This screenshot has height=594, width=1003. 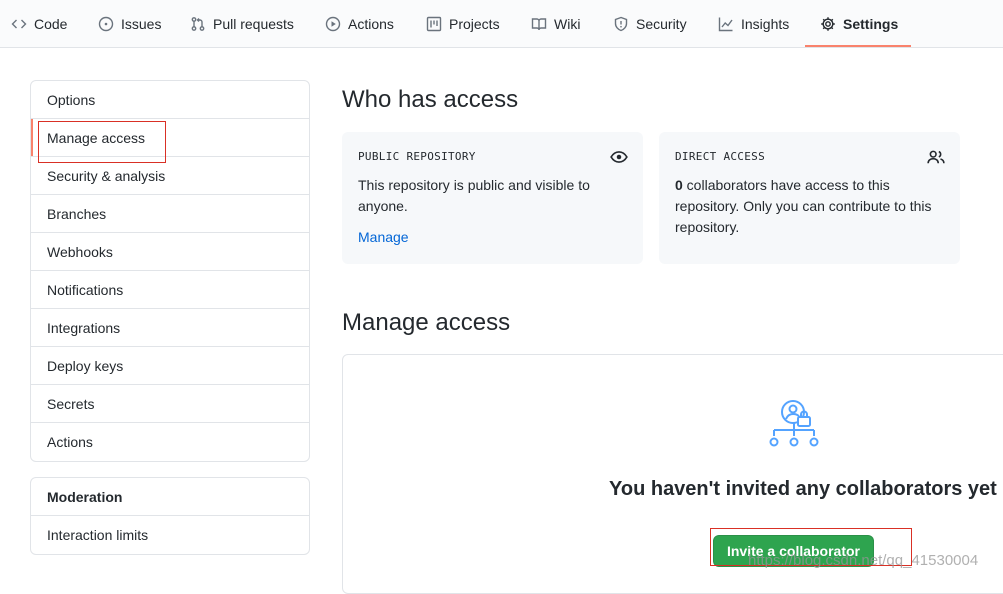 I want to click on tab-code: Code, so click(x=39, y=24).